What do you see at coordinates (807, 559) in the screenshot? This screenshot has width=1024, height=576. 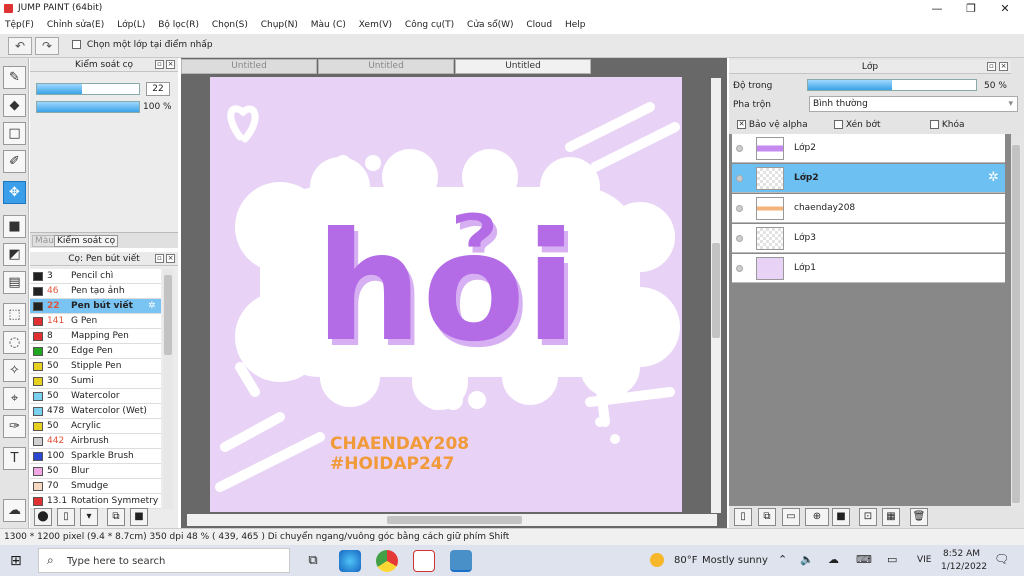 I see `volume-icon: 🔈` at bounding box center [807, 559].